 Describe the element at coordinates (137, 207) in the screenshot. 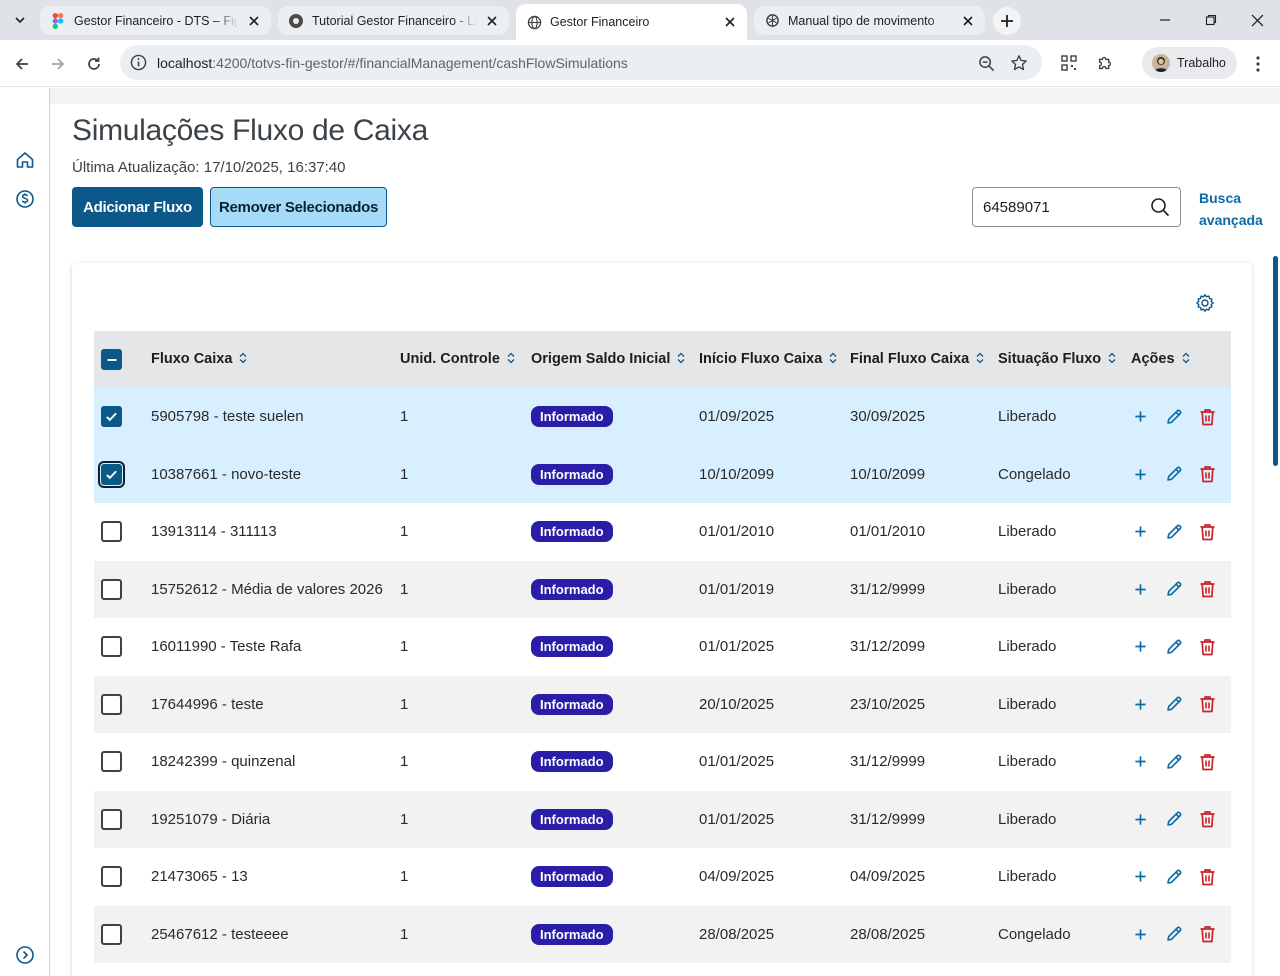

I see `add-flow-button: Adicionar Fluxo` at that location.